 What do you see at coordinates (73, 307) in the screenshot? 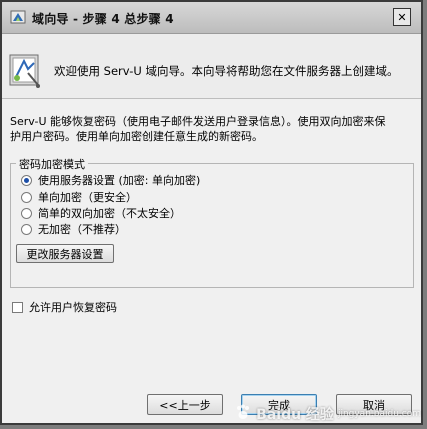
I see `allow-recovery-label: 允许用户恢复密码` at bounding box center [73, 307].